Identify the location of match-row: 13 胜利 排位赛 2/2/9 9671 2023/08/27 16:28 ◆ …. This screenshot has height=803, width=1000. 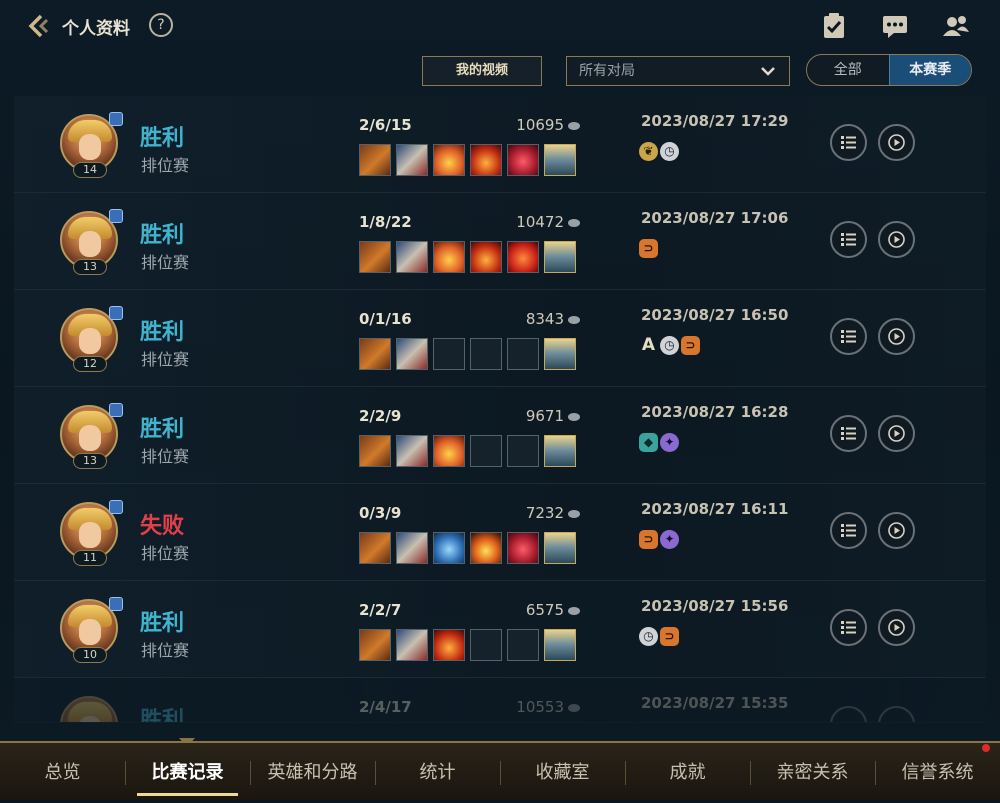
(500, 435).